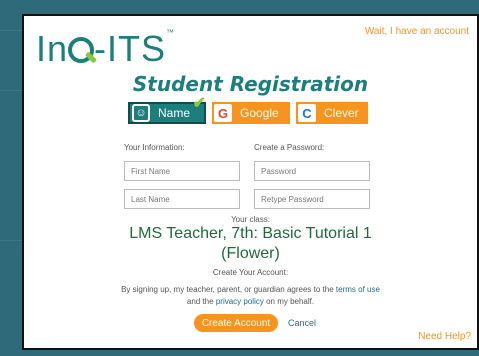 The height and width of the screenshot is (356, 479). What do you see at coordinates (302, 323) in the screenshot?
I see `cancel-link: Cancel` at bounding box center [302, 323].